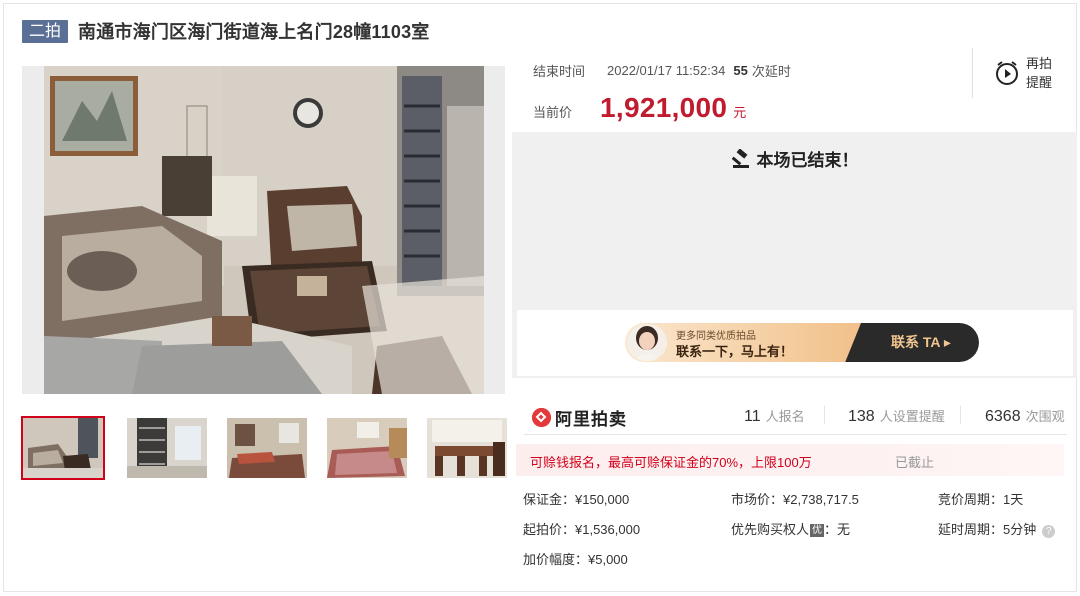 The width and height of the screenshot is (1080, 596). What do you see at coordinates (752, 416) in the screenshot?
I see `signup-count: 11` at bounding box center [752, 416].